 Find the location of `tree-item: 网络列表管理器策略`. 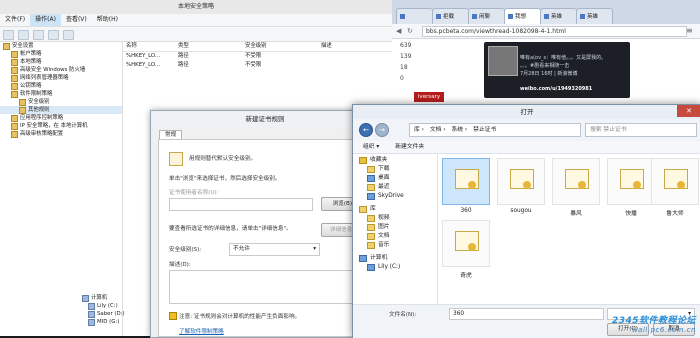

tree-item: 网络列表管理器策略 is located at coordinates (61, 78).